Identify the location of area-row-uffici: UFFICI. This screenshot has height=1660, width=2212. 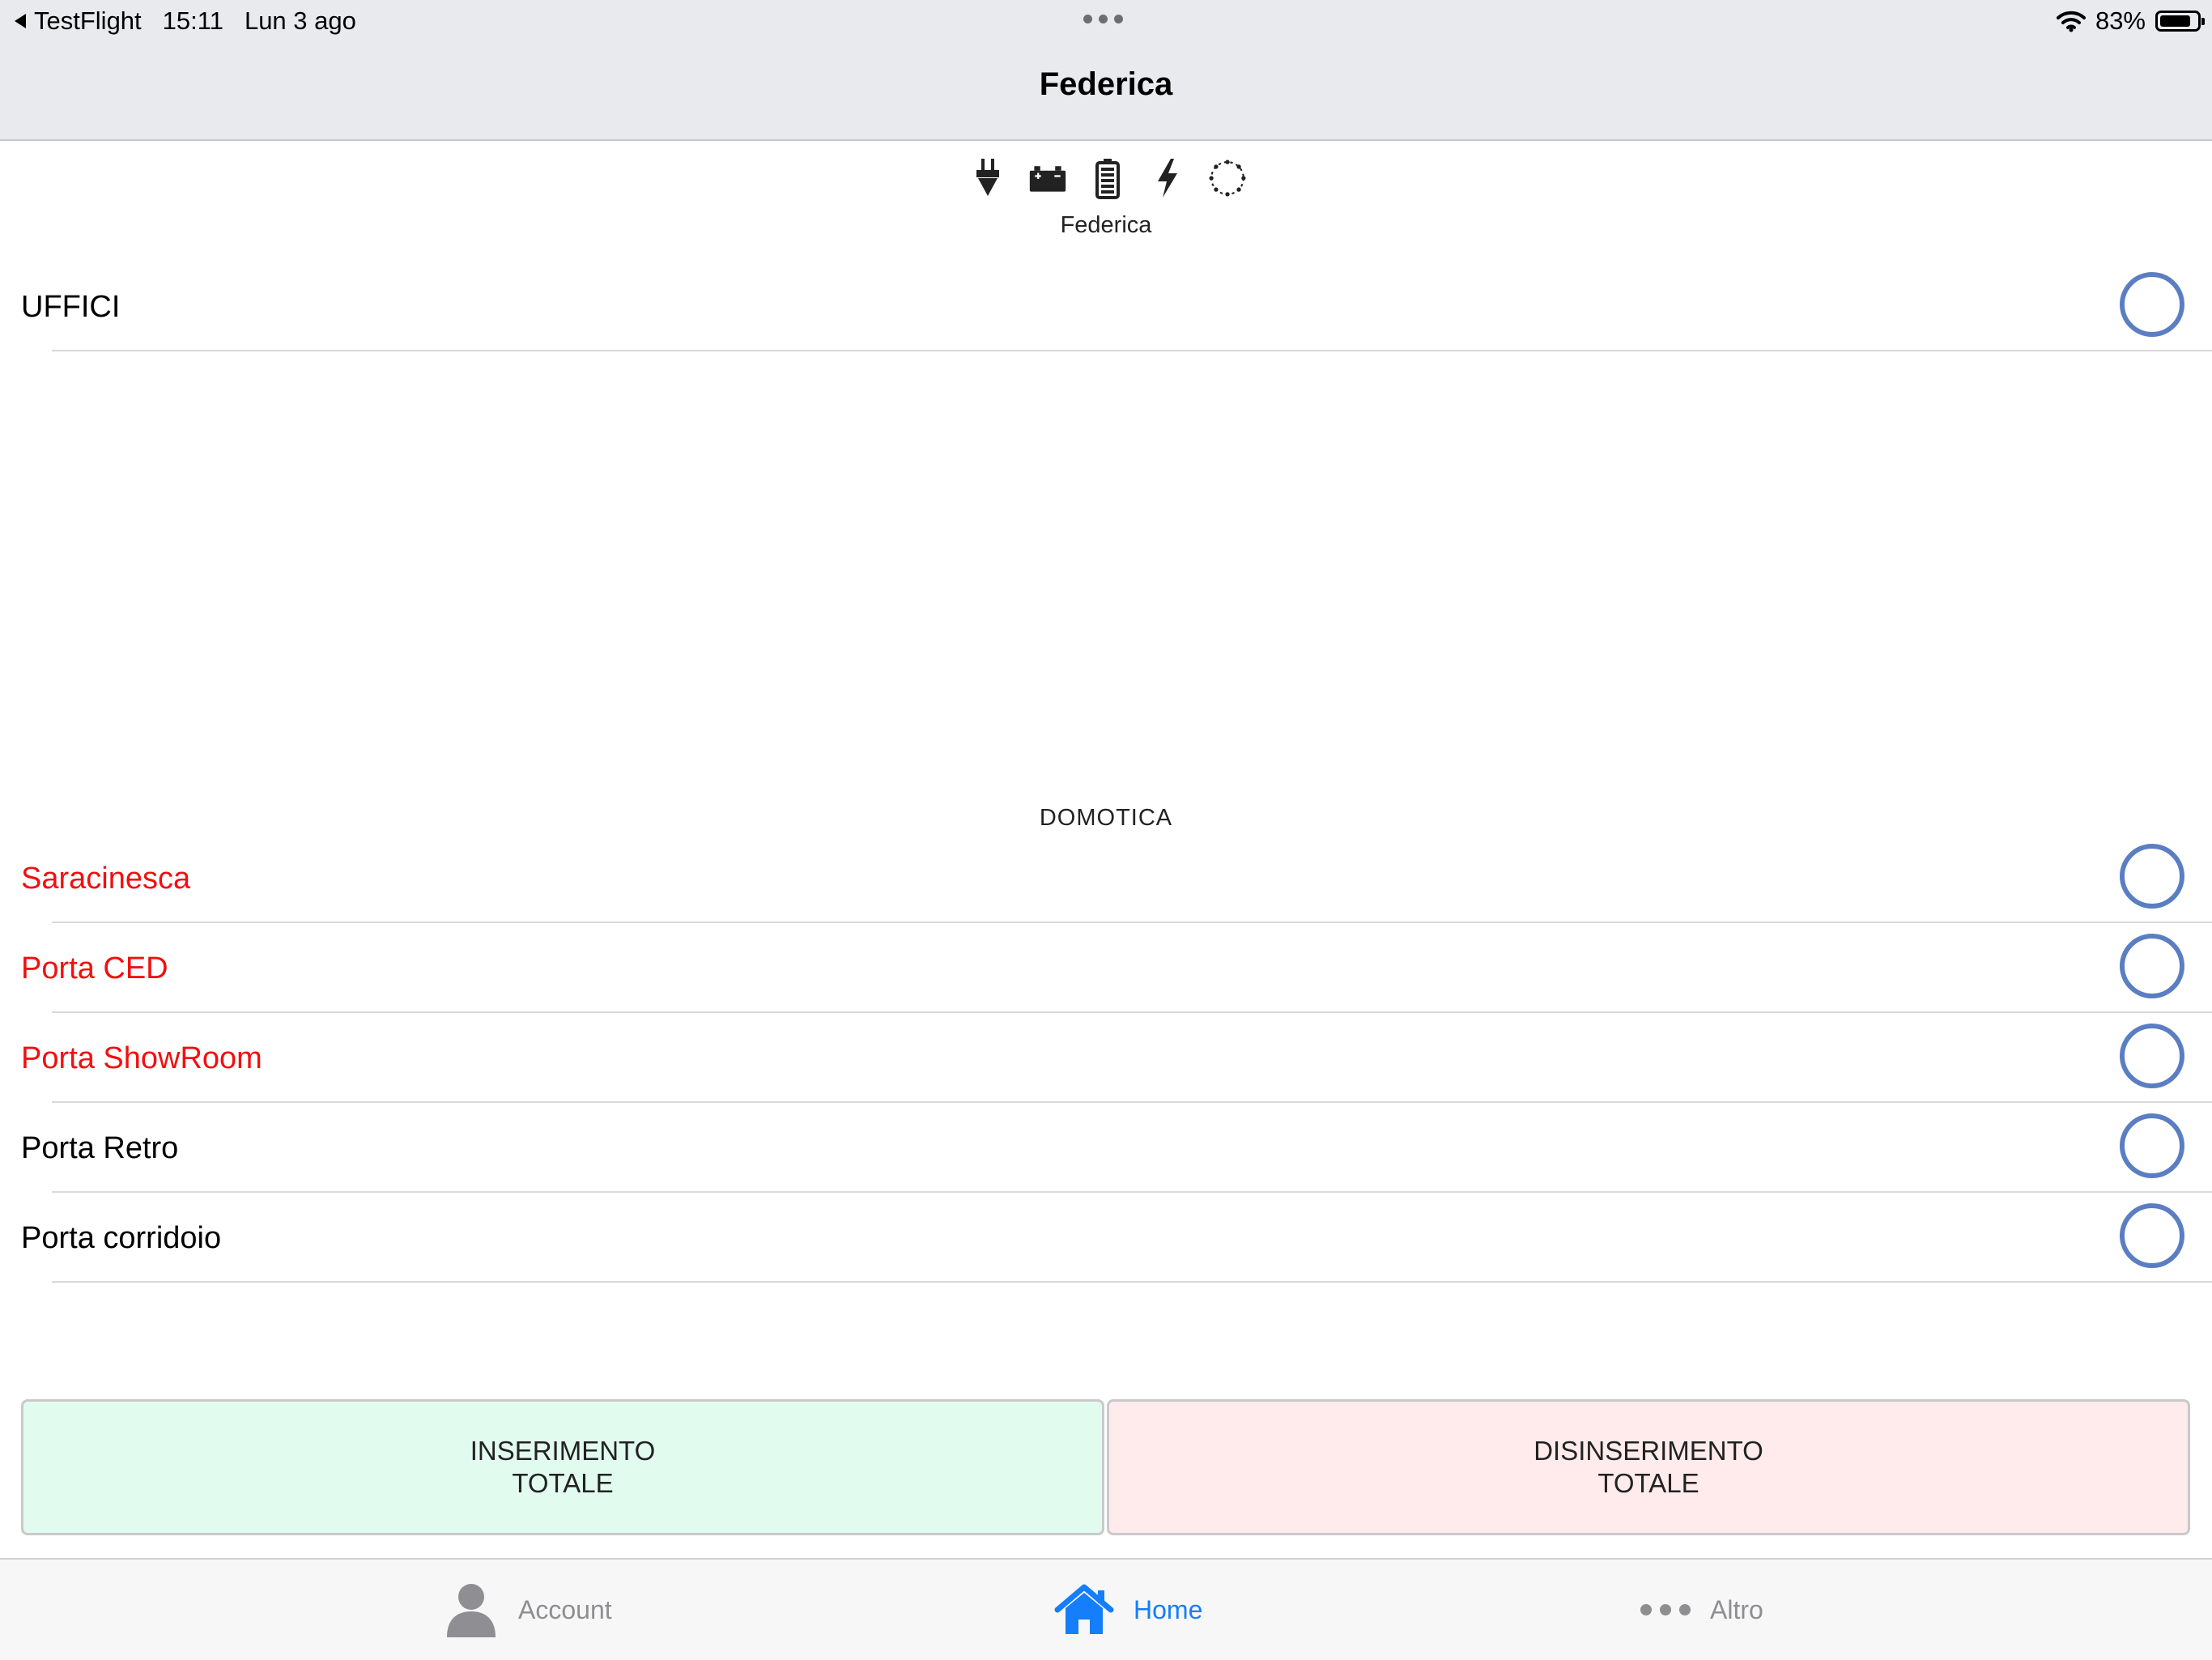
(1106, 306).